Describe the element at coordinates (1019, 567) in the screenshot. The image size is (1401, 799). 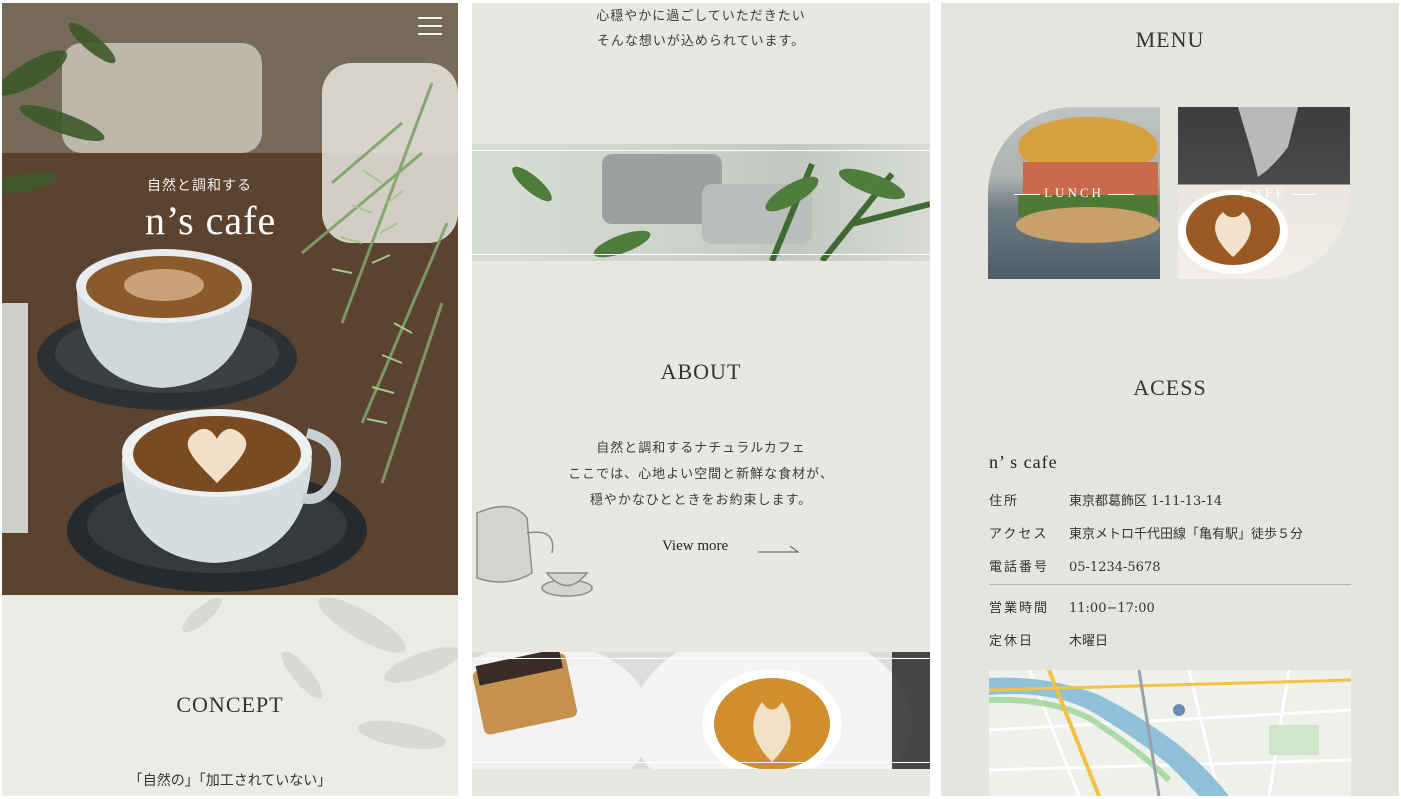
I see `info-label: 電話番号` at that location.